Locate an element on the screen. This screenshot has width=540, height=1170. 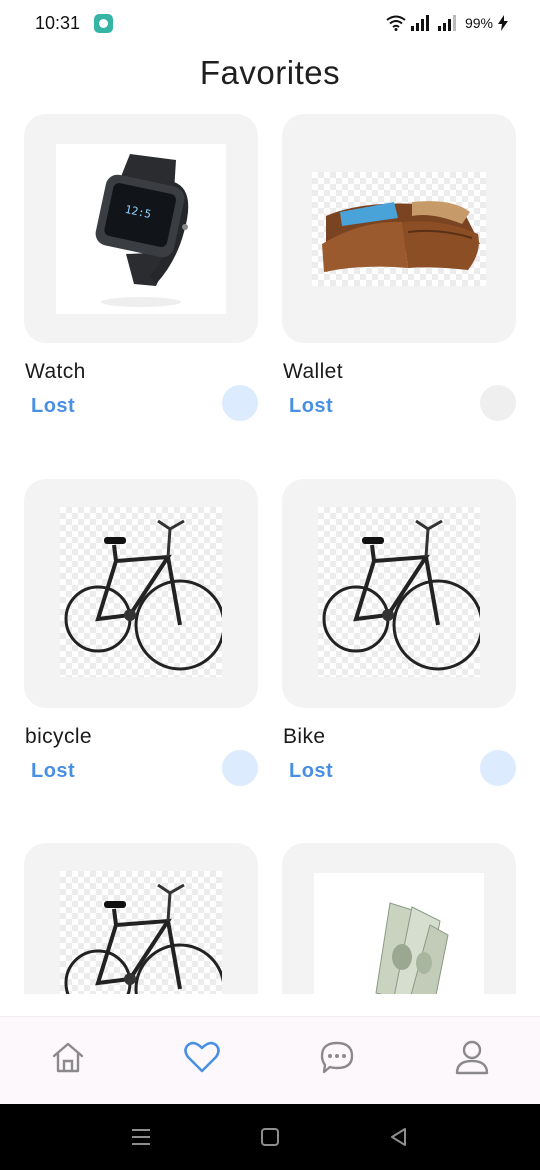
status-indicators: 99% is located at coordinates (447, 23).